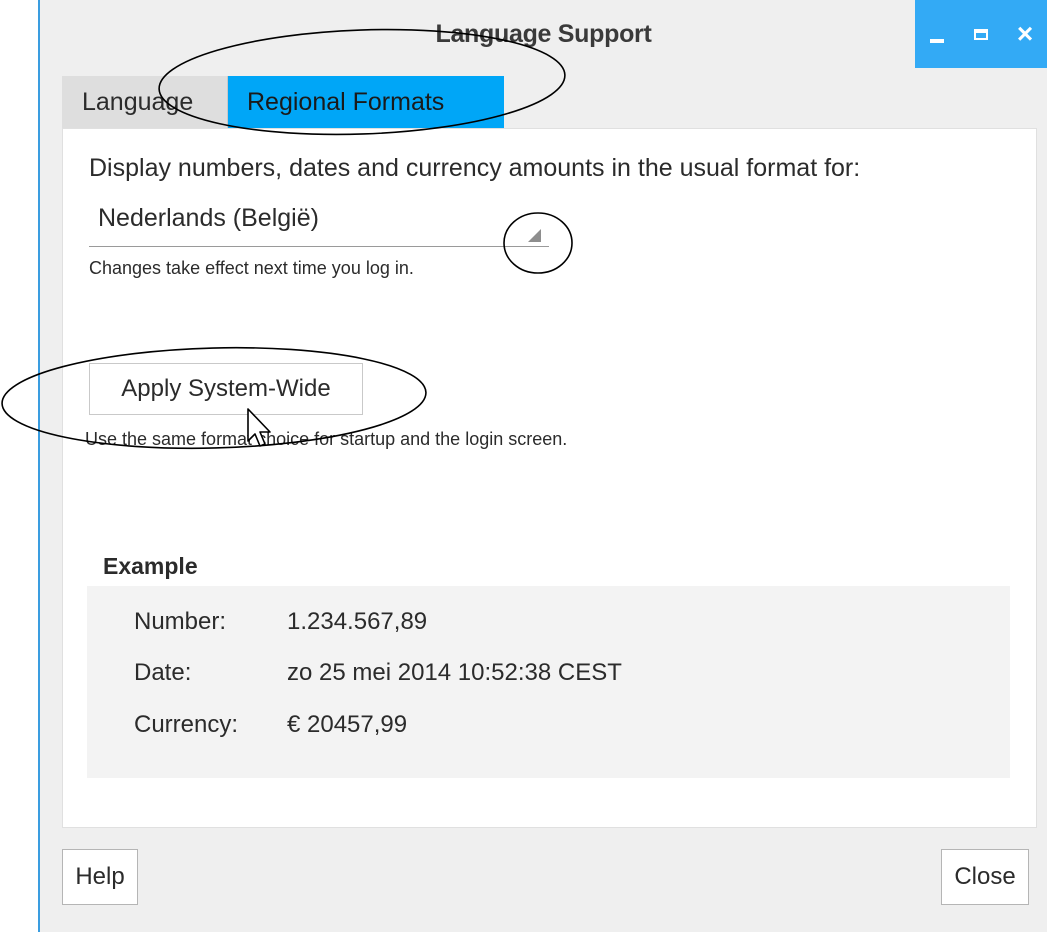  What do you see at coordinates (357, 621) in the screenshot?
I see `example-number-value: 1.234.567,89` at bounding box center [357, 621].